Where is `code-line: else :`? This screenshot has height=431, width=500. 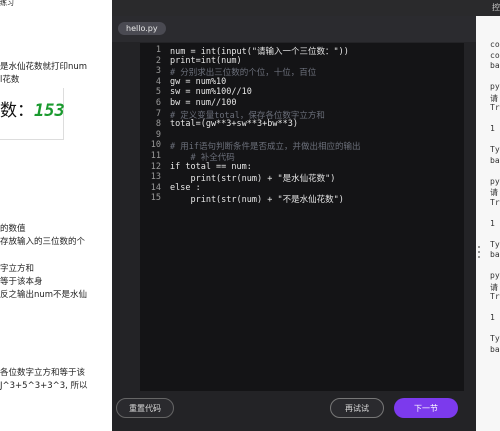 code-line: else : is located at coordinates (185, 187).